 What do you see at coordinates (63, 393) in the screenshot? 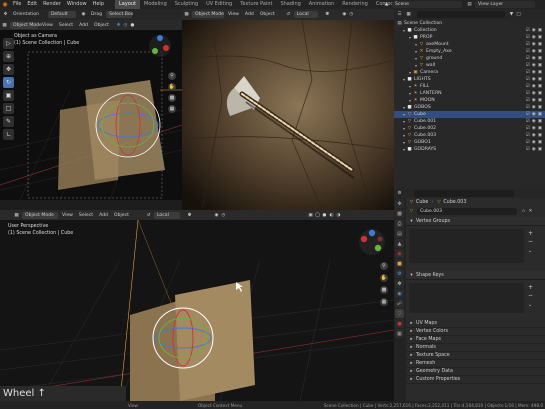
I see `operator-panel-wheel: Wheel ↑` at bounding box center [63, 393].